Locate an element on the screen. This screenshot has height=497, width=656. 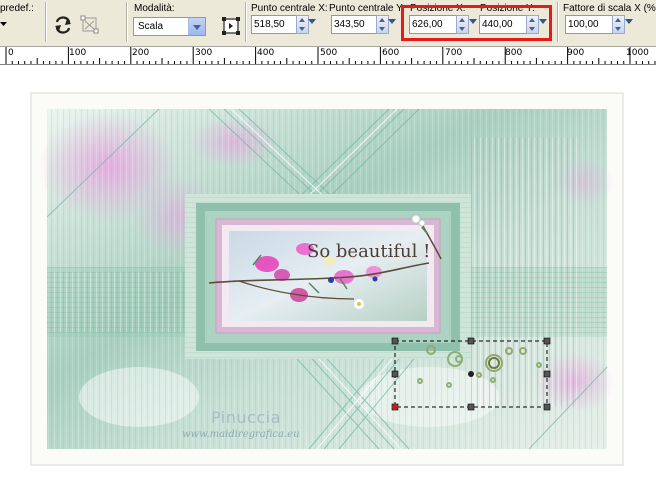
rotate-icon is located at coordinates (63, 25).